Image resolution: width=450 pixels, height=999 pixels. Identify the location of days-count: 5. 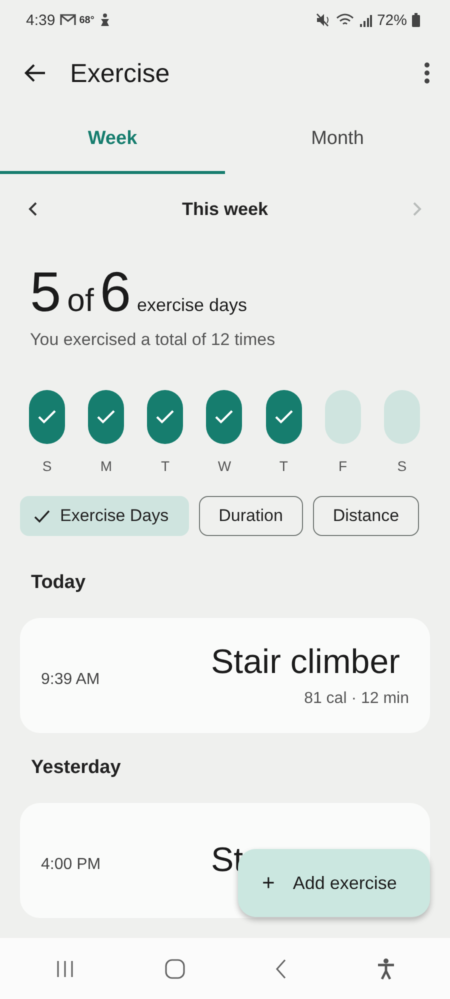
(46, 292).